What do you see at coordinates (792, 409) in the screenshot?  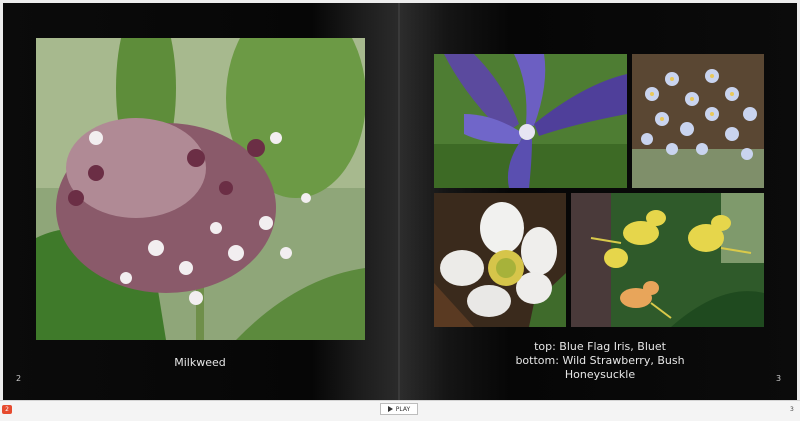 I see `page-indicator: 3` at bounding box center [792, 409].